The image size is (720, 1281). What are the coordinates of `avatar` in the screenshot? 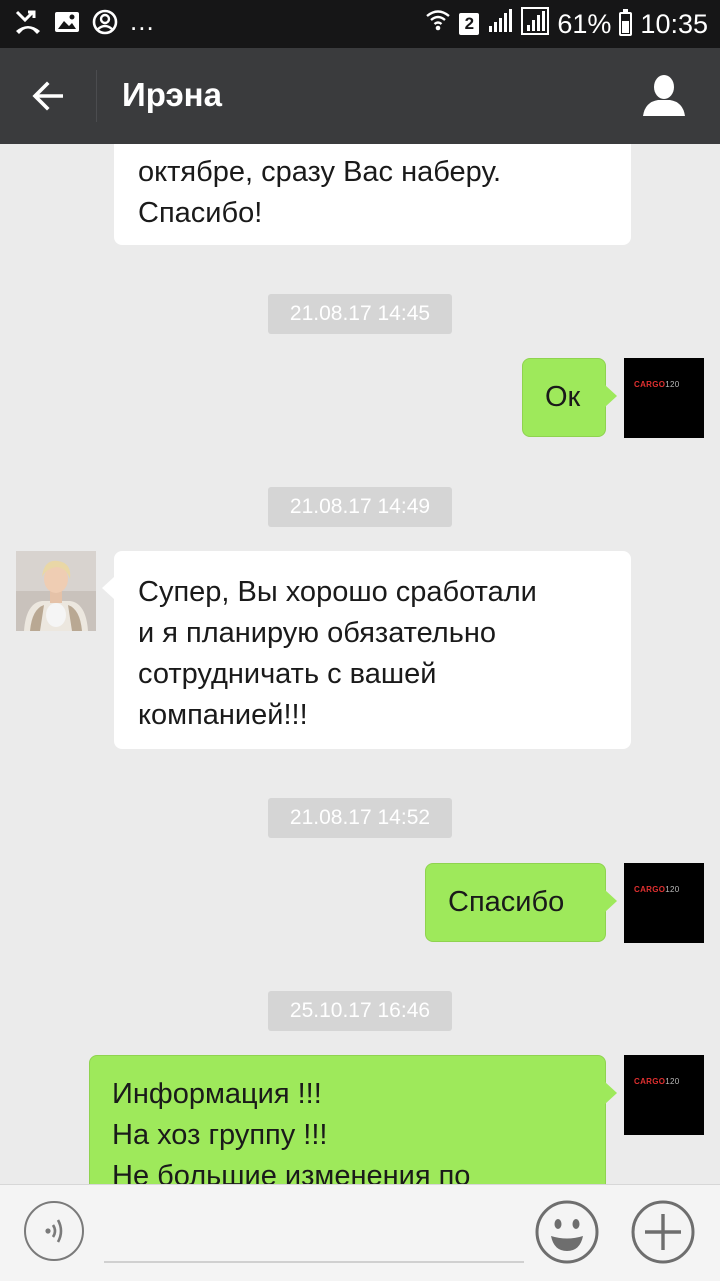 It's located at (56, 591).